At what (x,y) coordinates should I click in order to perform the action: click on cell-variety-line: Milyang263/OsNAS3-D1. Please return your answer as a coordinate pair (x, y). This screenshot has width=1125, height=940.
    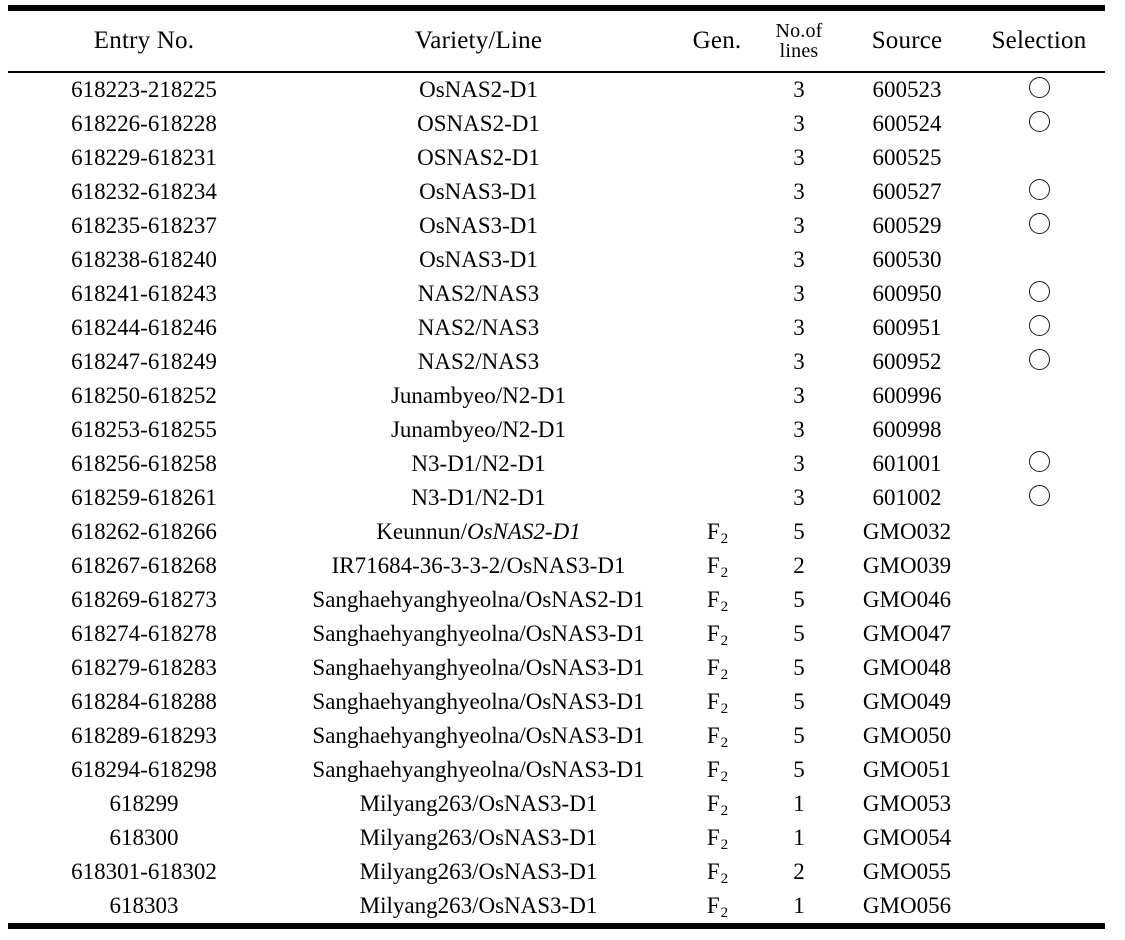
    Looking at the image, I should click on (478, 909).